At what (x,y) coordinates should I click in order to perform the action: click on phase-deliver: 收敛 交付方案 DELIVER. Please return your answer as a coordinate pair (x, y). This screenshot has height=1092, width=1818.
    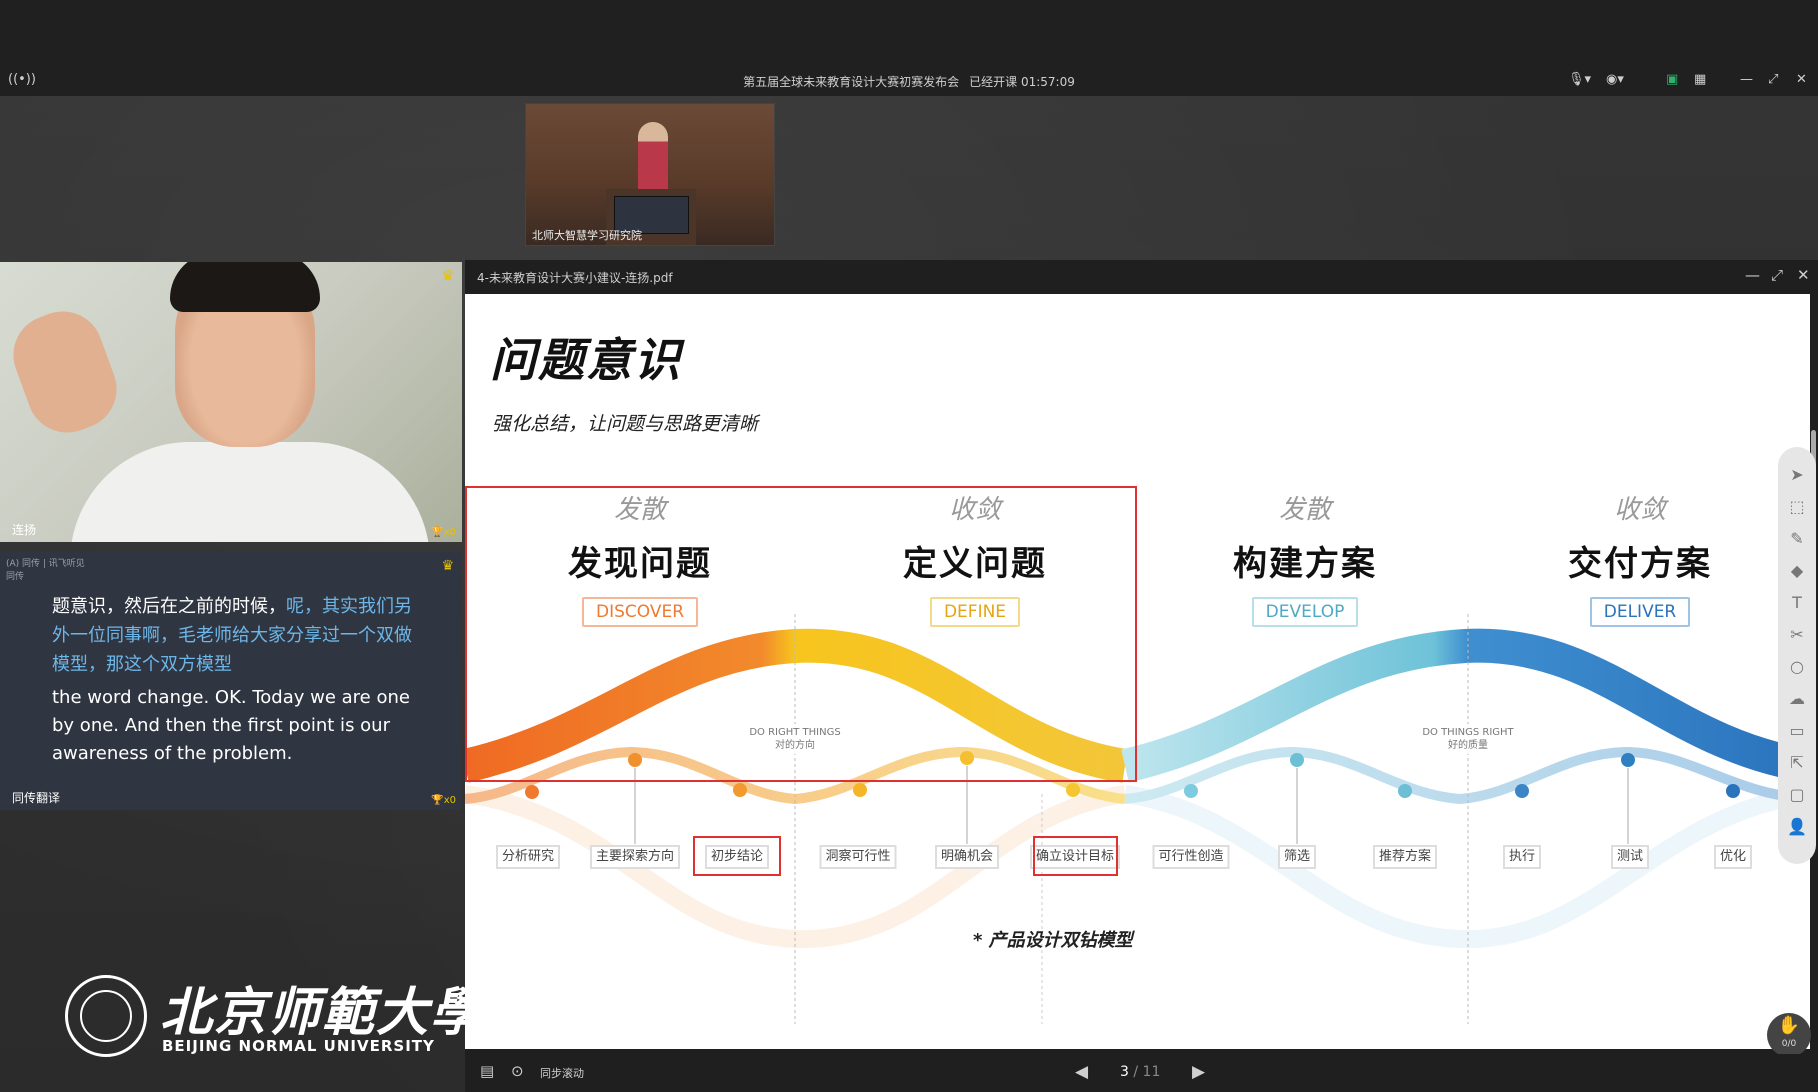
    Looking at the image, I should click on (1640, 558).